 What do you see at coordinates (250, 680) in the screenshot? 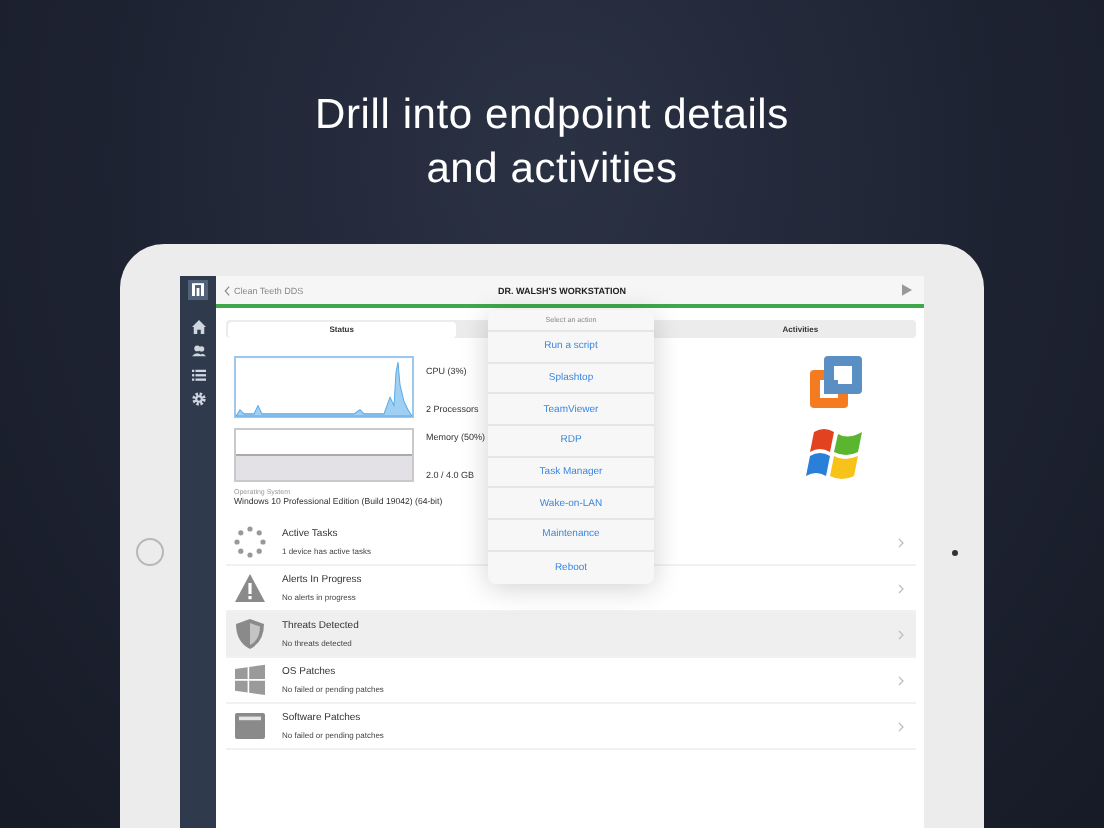
I see `windows-icon` at bounding box center [250, 680].